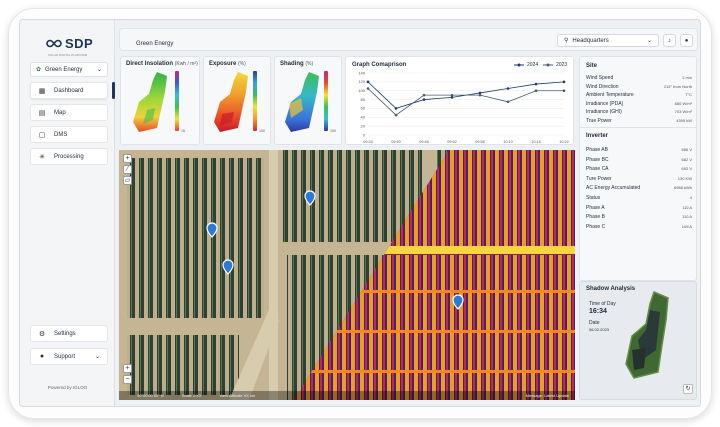 The width and height of the screenshot is (720, 427). I want to click on active-indicator, so click(113, 90).